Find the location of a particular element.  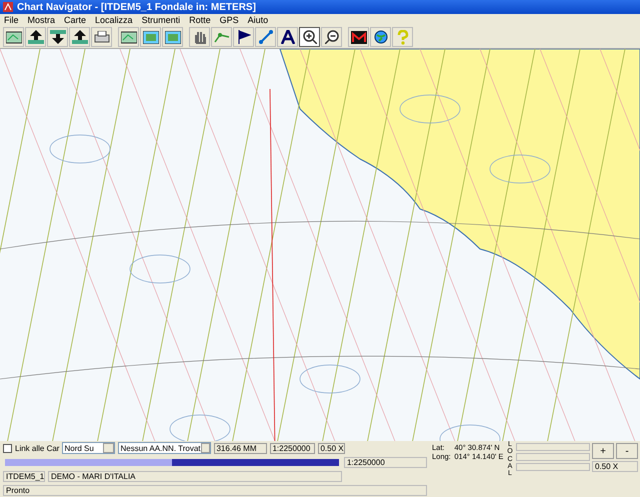

menu-item: File is located at coordinates (11, 20).